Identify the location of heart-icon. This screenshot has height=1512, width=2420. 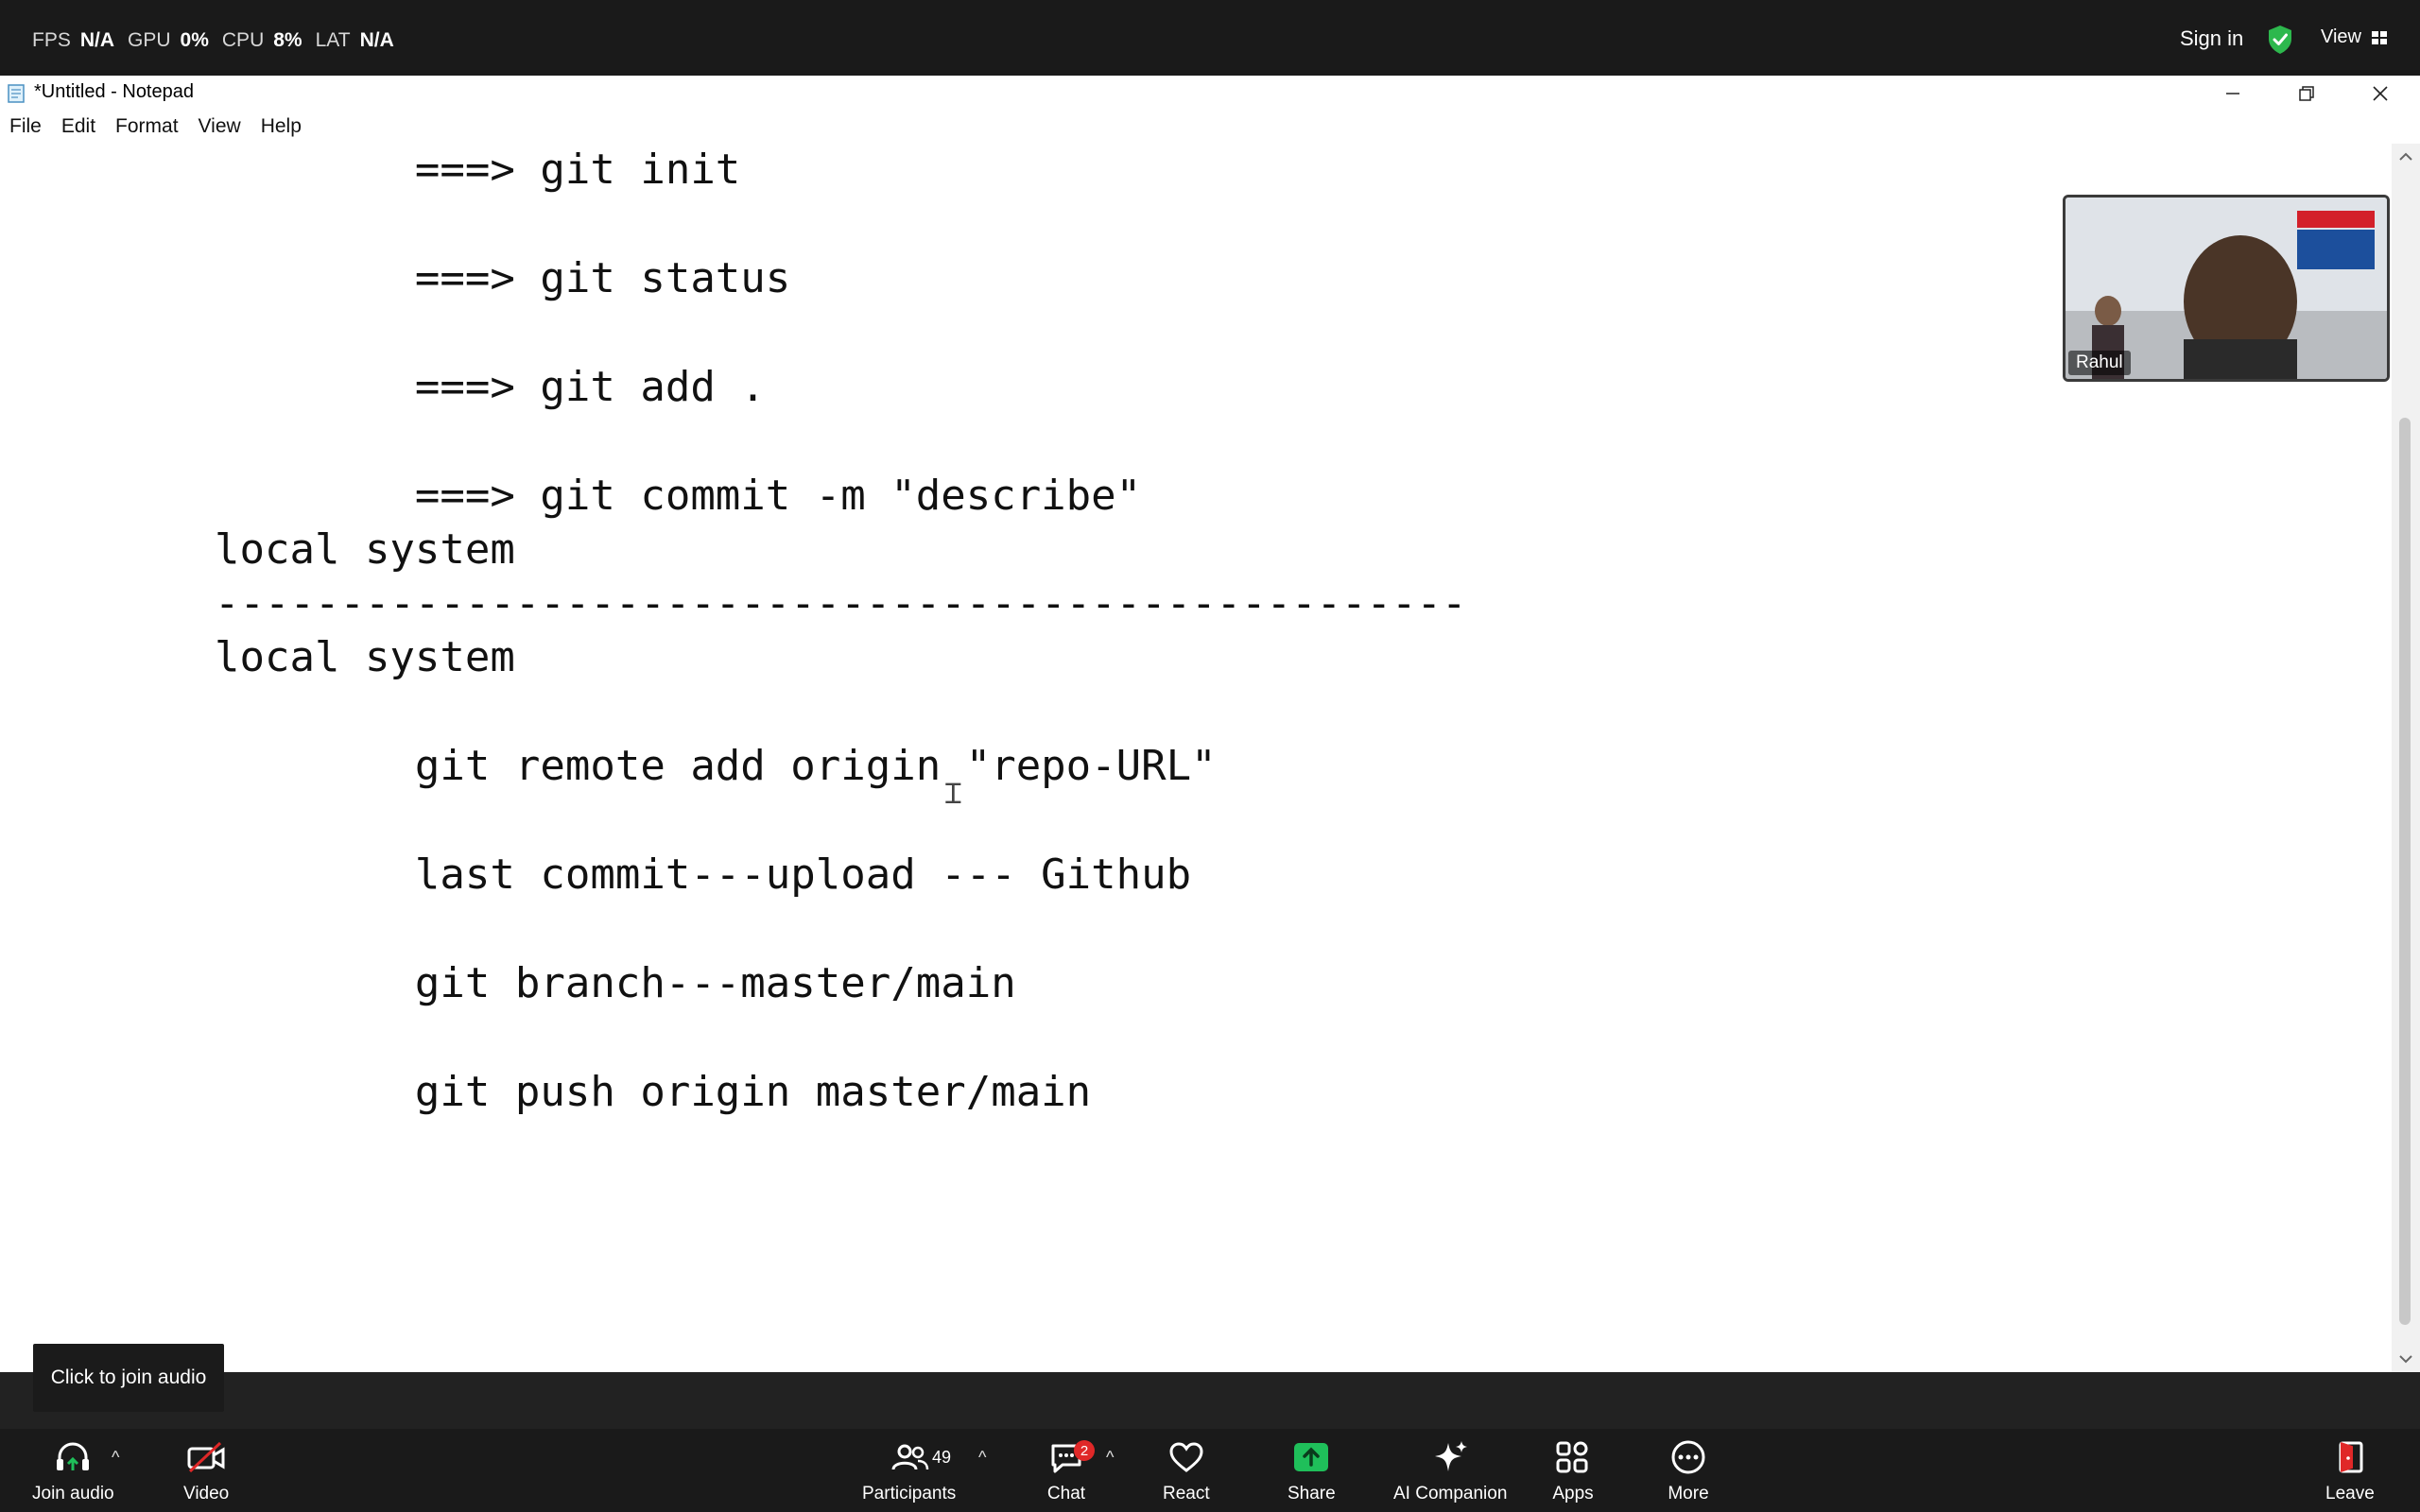
(1186, 1457).